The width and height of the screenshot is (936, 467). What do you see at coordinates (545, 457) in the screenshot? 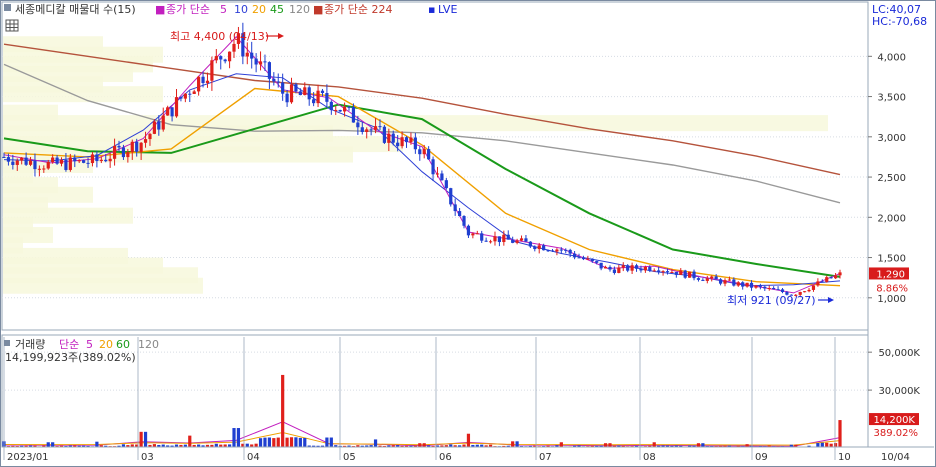
I see `x-tick-label: 07` at bounding box center [545, 457].